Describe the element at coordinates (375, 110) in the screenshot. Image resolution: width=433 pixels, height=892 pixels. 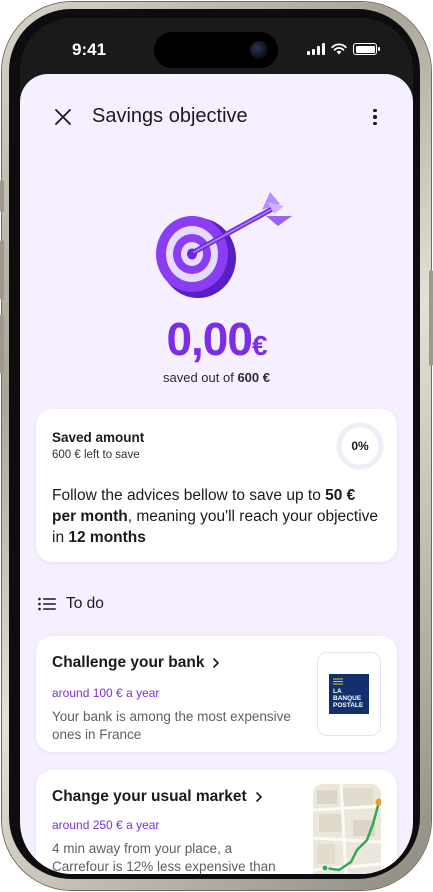
I see `more-vertical-icon` at that location.